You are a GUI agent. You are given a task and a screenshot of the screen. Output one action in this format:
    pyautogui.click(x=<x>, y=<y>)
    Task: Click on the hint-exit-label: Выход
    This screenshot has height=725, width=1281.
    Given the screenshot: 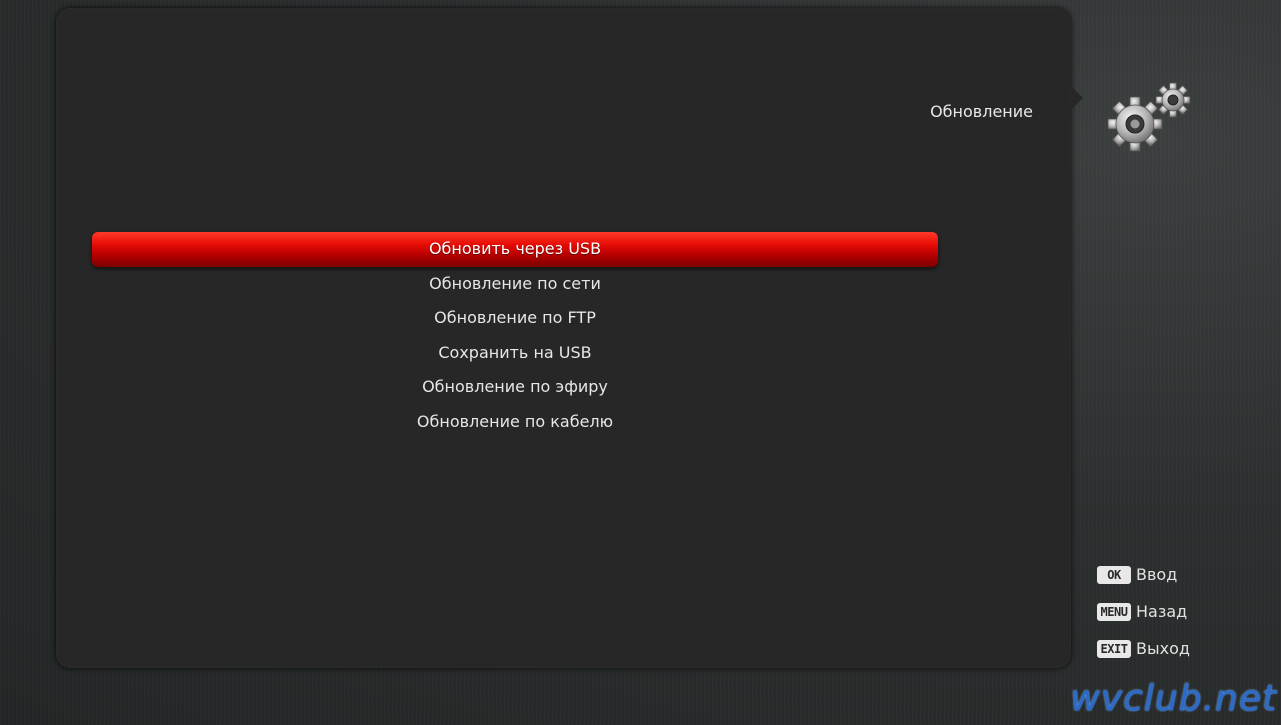 What is the action you would take?
    pyautogui.click(x=1163, y=648)
    